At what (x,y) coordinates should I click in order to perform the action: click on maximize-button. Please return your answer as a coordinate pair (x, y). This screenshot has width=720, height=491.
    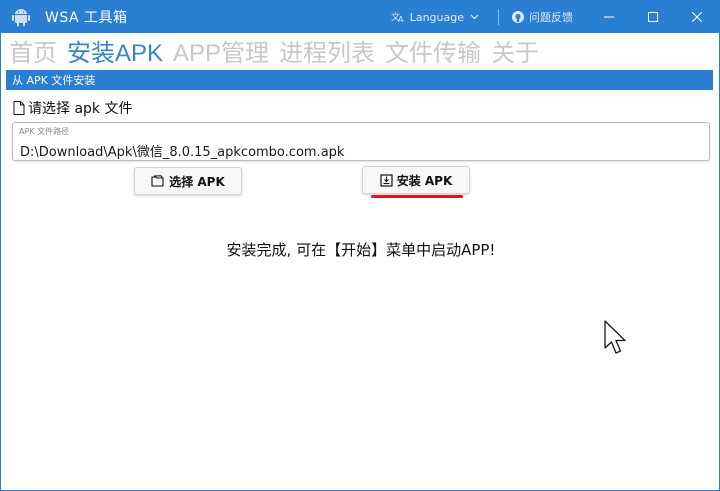
    Looking at the image, I should click on (653, 17).